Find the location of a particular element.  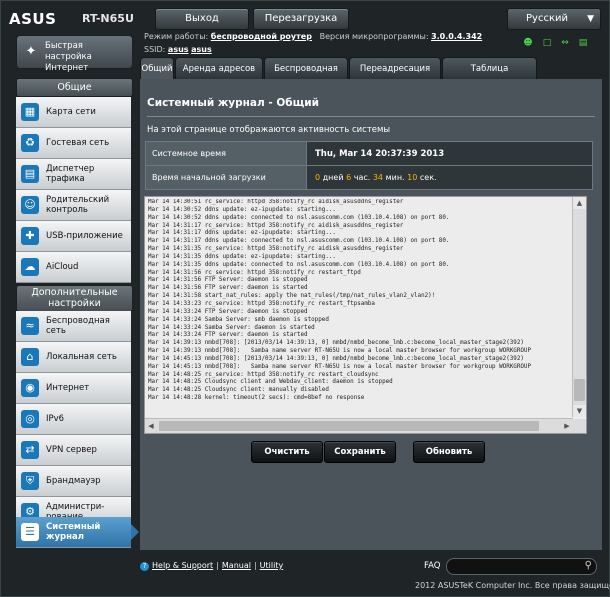

uptime-hours-unit: час. is located at coordinates (362, 177).